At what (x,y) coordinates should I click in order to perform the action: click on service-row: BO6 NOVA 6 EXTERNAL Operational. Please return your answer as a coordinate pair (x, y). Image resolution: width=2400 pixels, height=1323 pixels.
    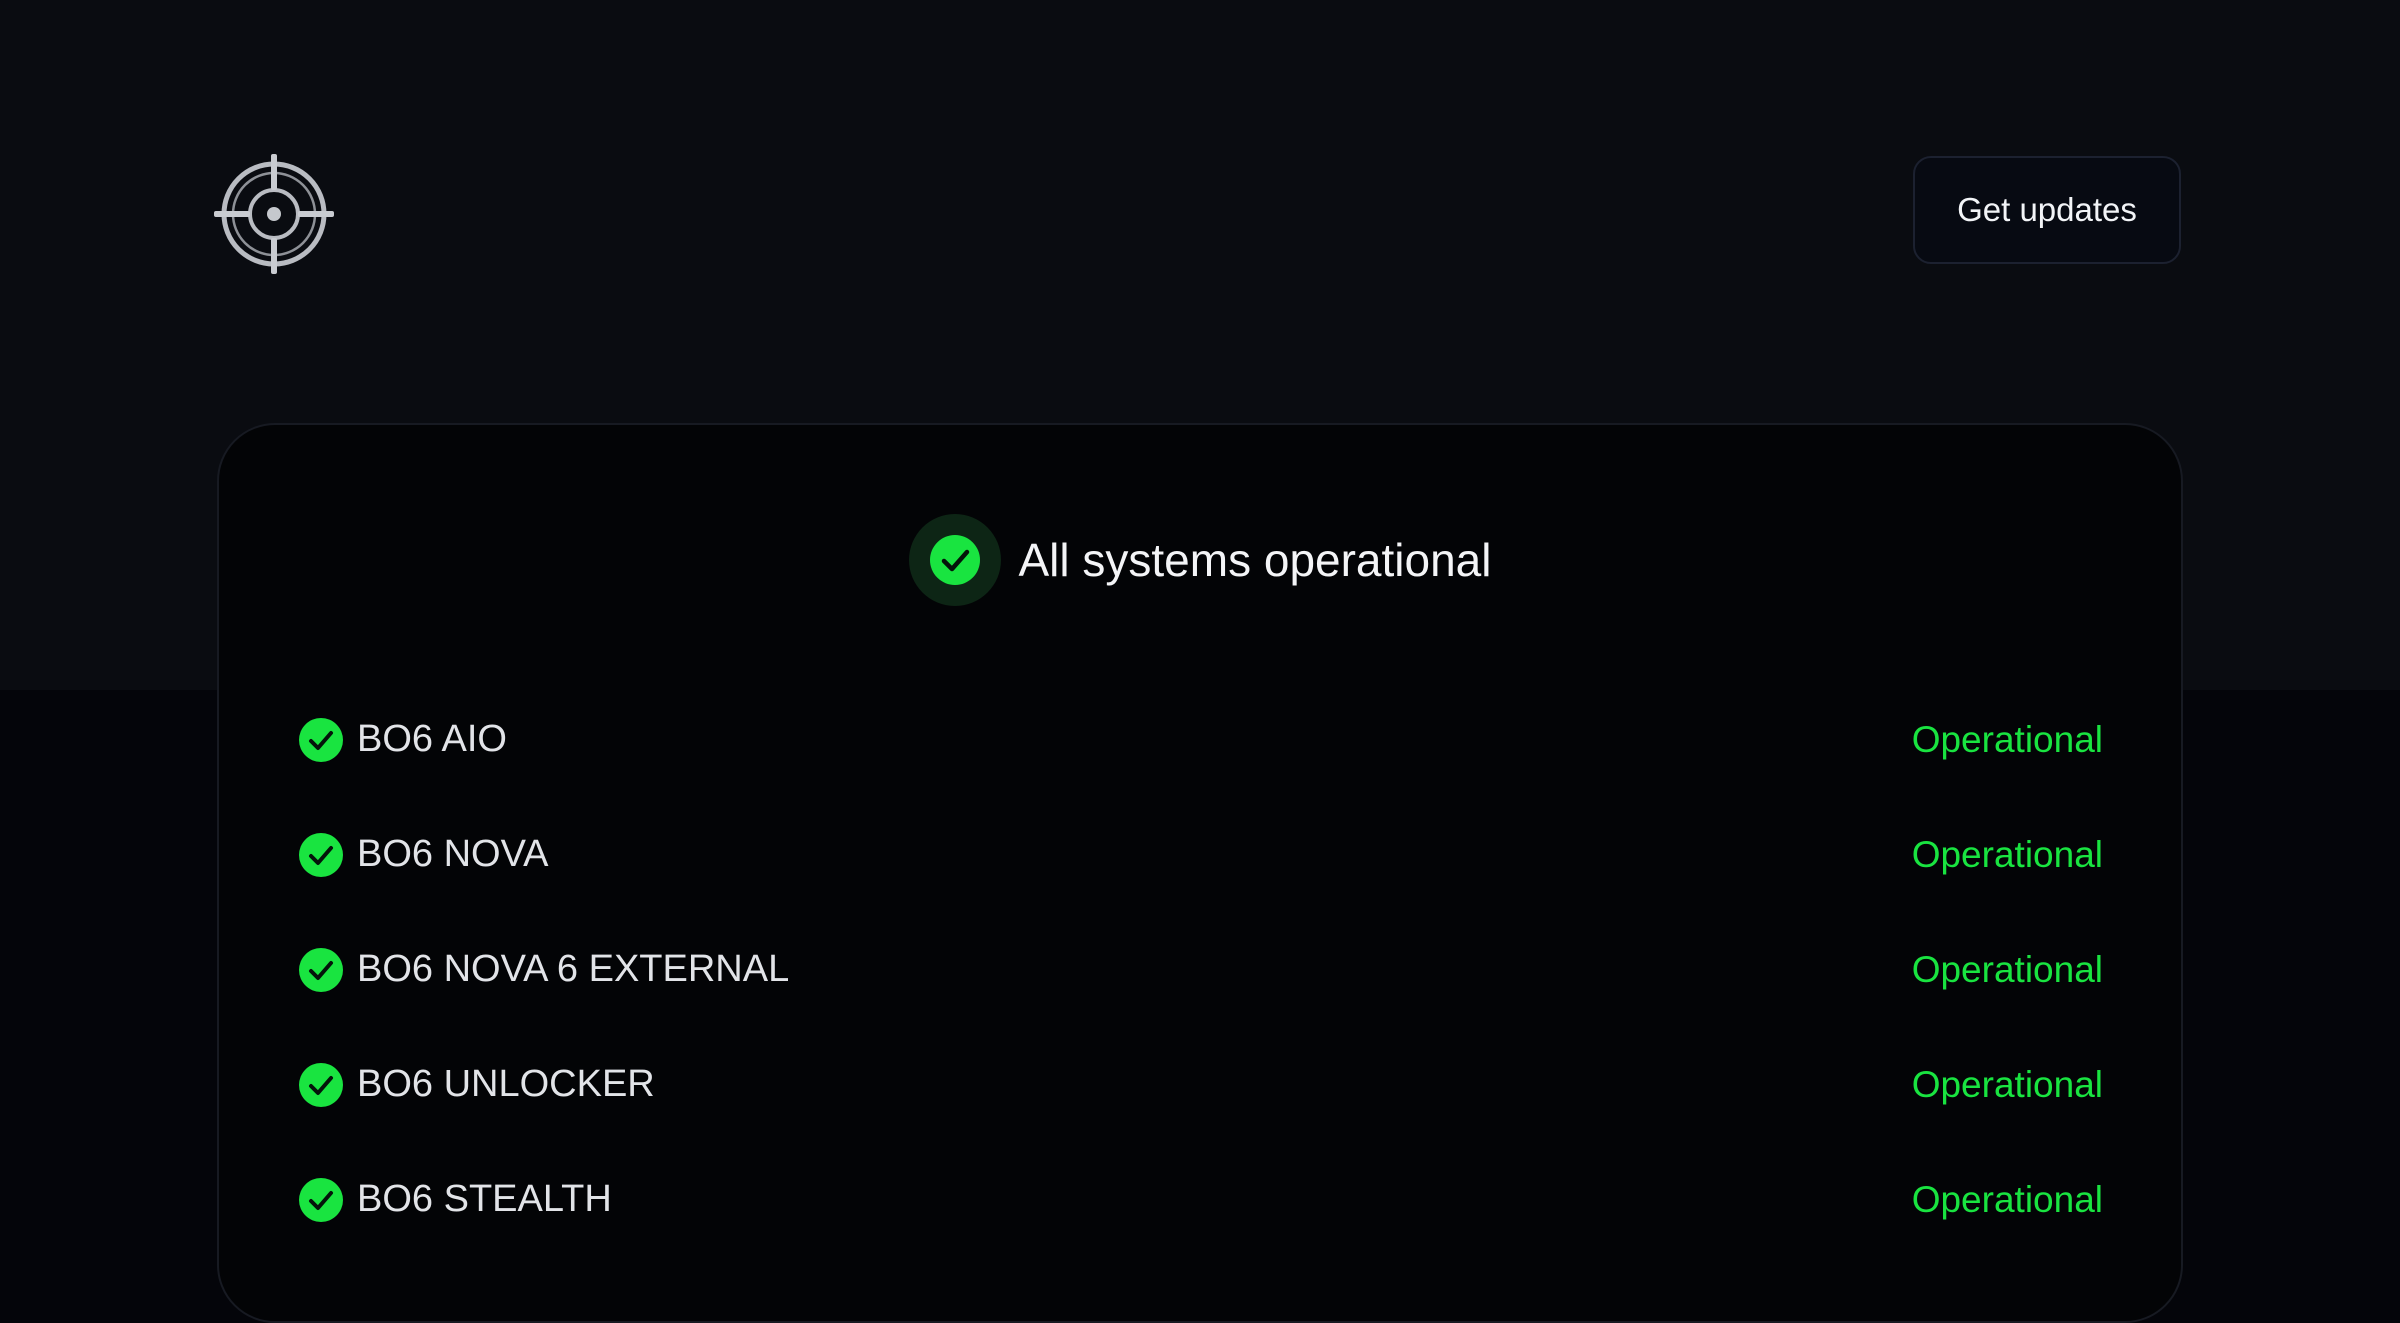
    Looking at the image, I should click on (1201, 969).